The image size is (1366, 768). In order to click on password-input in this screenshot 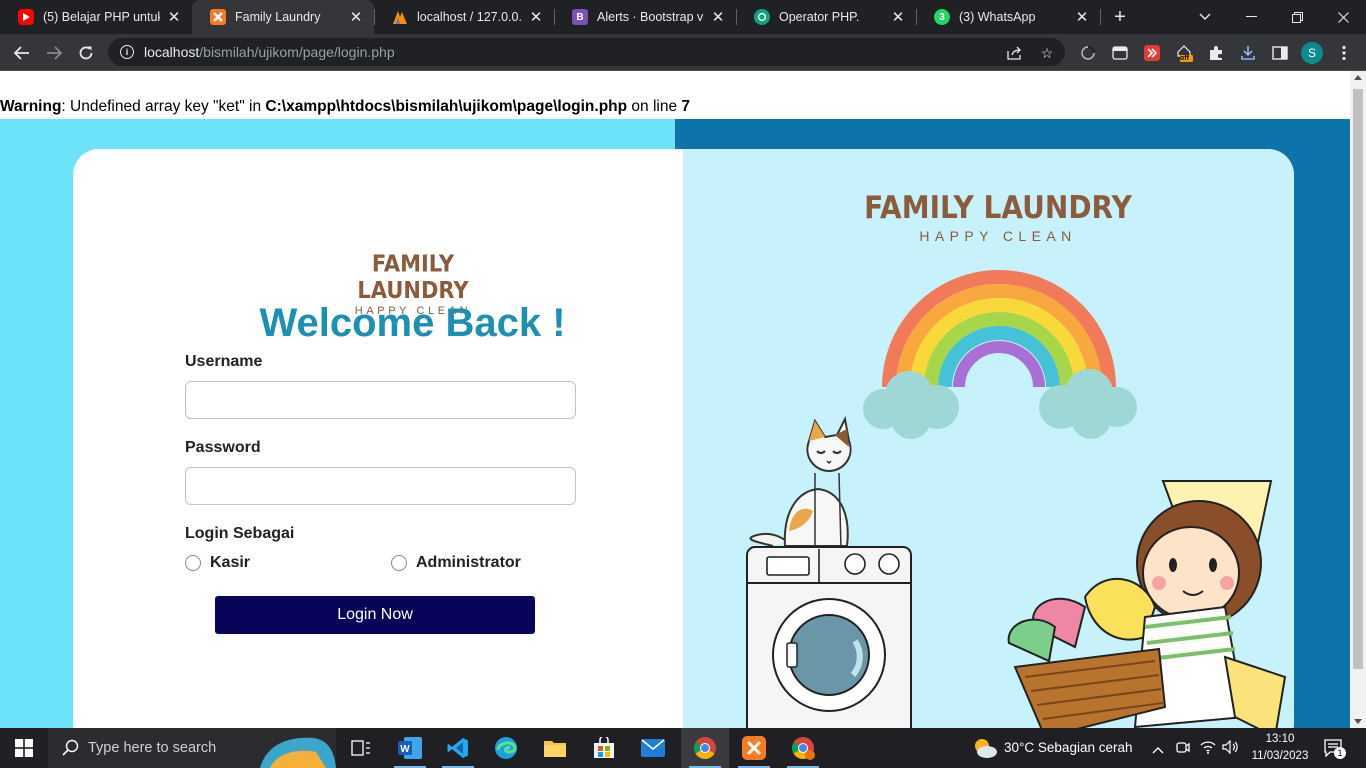, I will do `click(380, 486)`.